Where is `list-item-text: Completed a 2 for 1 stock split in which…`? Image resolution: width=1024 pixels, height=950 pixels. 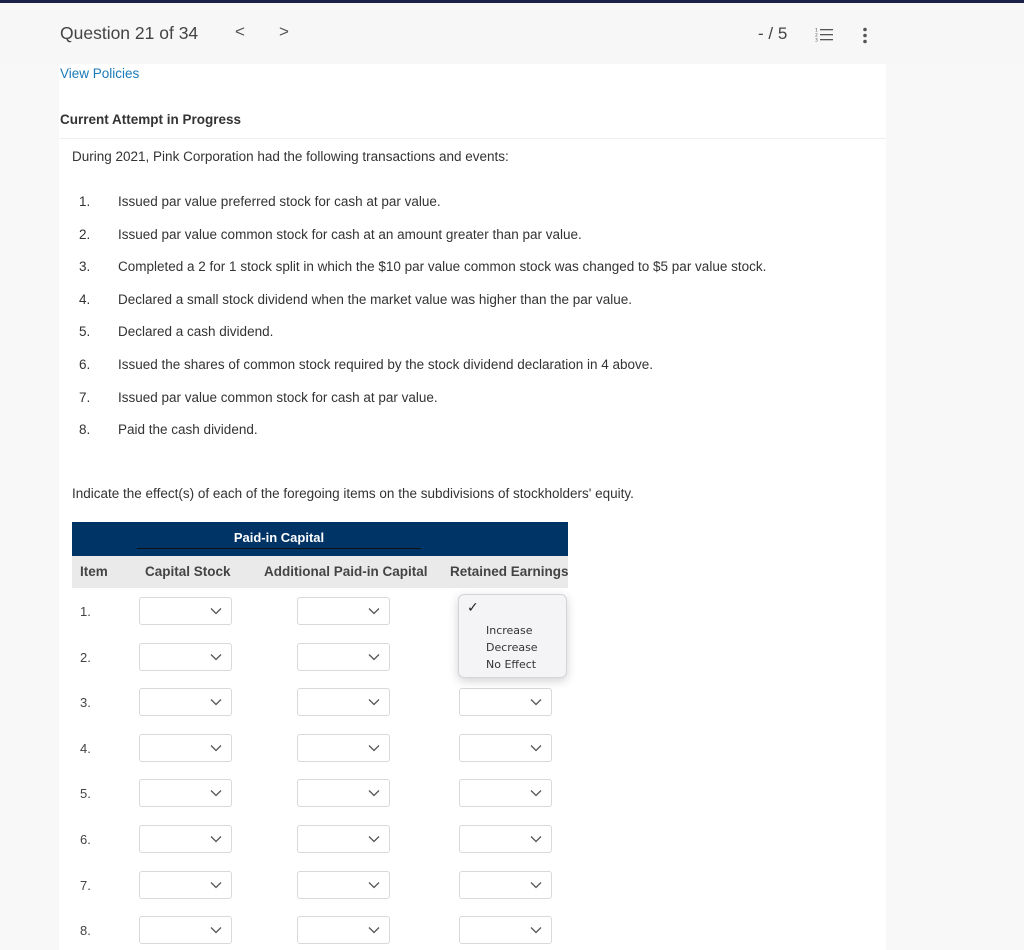 list-item-text: Completed a 2 for 1 stock split in which… is located at coordinates (442, 267).